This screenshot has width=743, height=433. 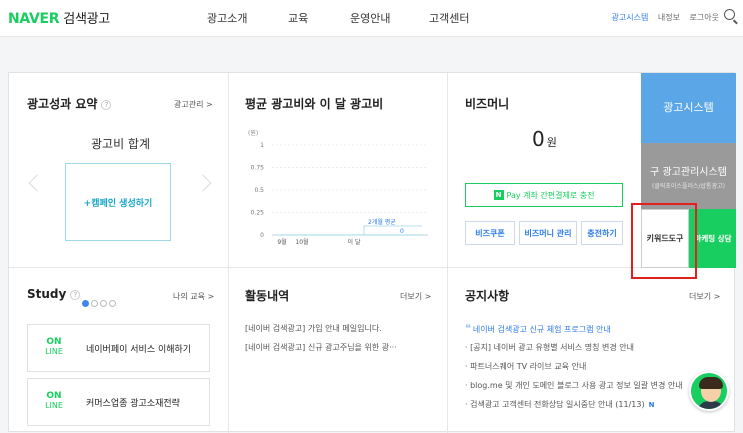 What do you see at coordinates (313, 328) in the screenshot?
I see `activity-item: [네이버 검색광고] 가입 안내 메일입니다.` at bounding box center [313, 328].